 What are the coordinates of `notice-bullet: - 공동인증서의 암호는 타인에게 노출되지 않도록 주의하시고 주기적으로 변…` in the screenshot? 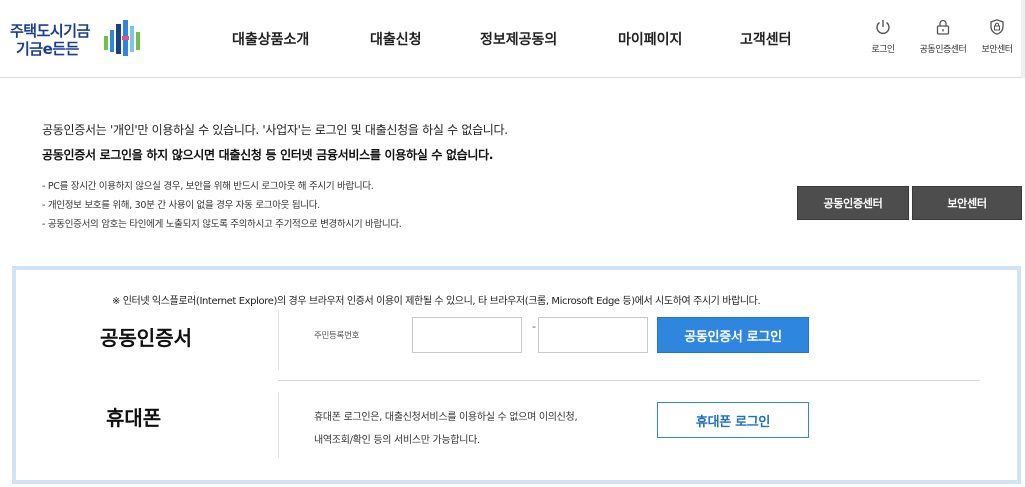 It's located at (222, 224).